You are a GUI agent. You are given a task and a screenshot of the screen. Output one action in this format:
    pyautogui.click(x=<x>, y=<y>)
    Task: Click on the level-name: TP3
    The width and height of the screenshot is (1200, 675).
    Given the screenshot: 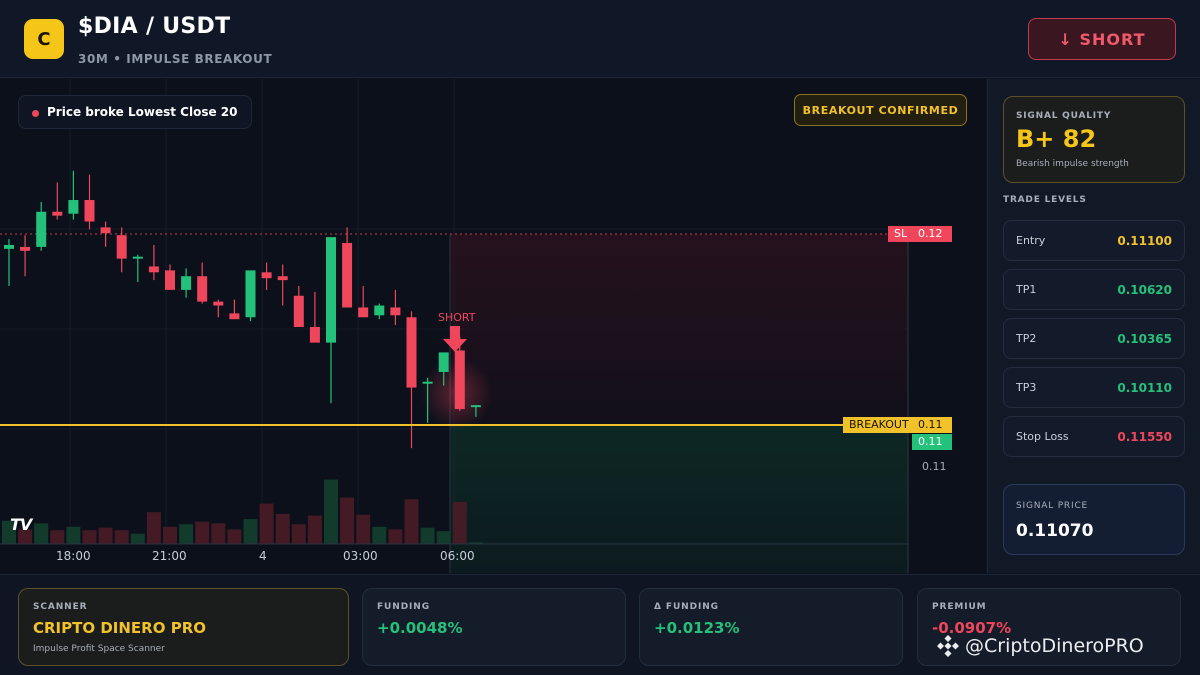 What is the action you would take?
    pyautogui.click(x=1026, y=387)
    